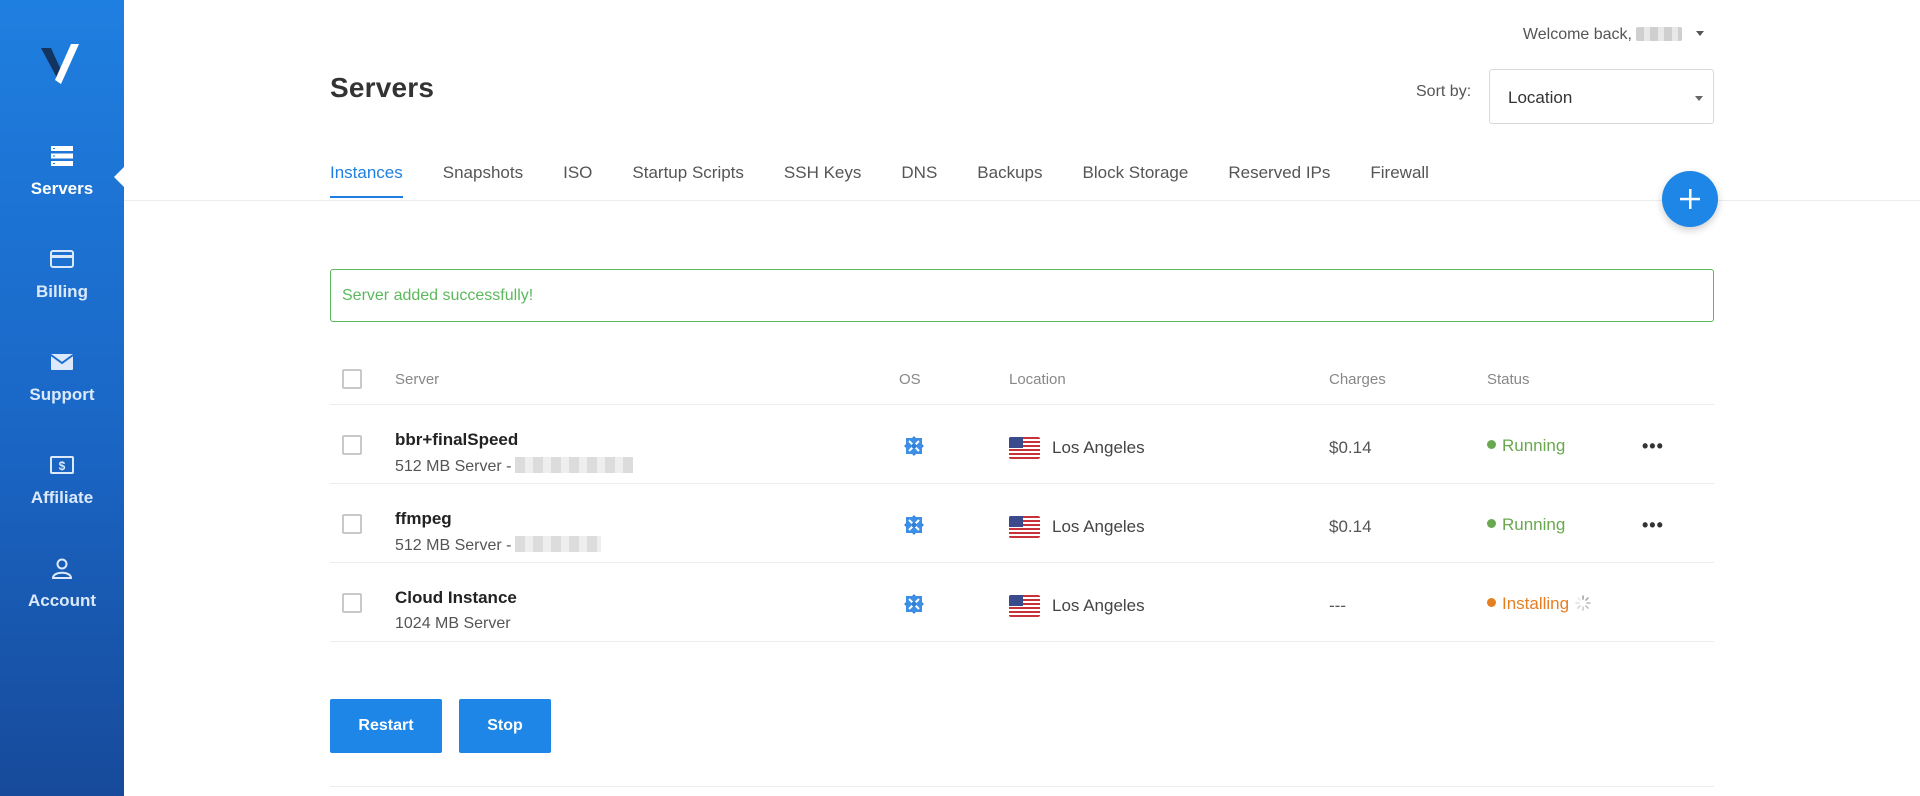  I want to click on sort-select: Location, so click(1601, 96).